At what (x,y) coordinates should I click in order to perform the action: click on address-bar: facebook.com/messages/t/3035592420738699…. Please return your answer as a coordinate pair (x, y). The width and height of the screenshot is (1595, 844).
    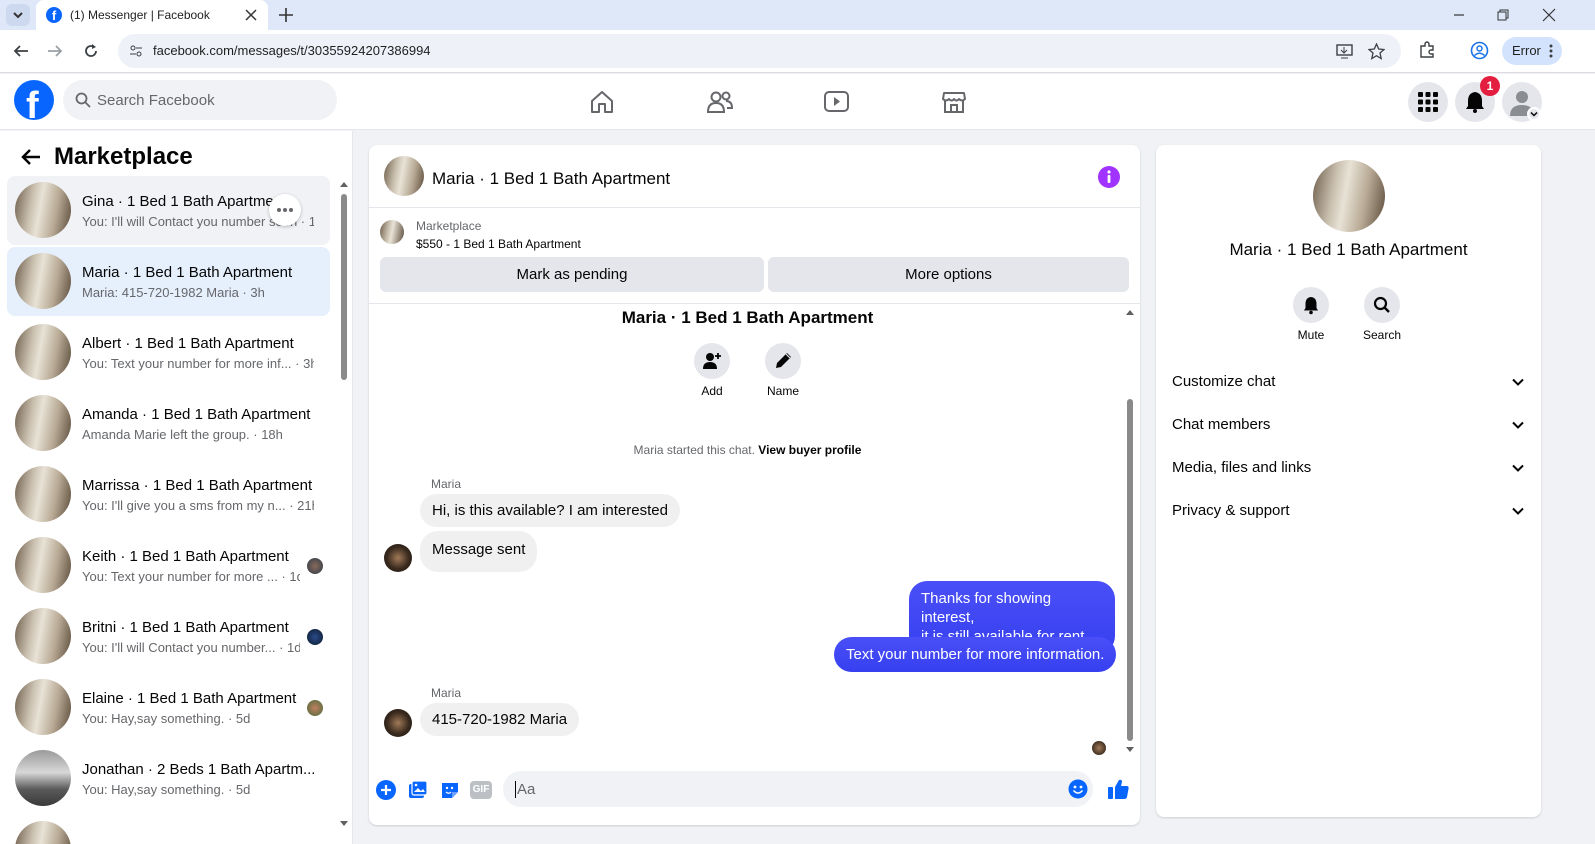
    Looking at the image, I should click on (759, 51).